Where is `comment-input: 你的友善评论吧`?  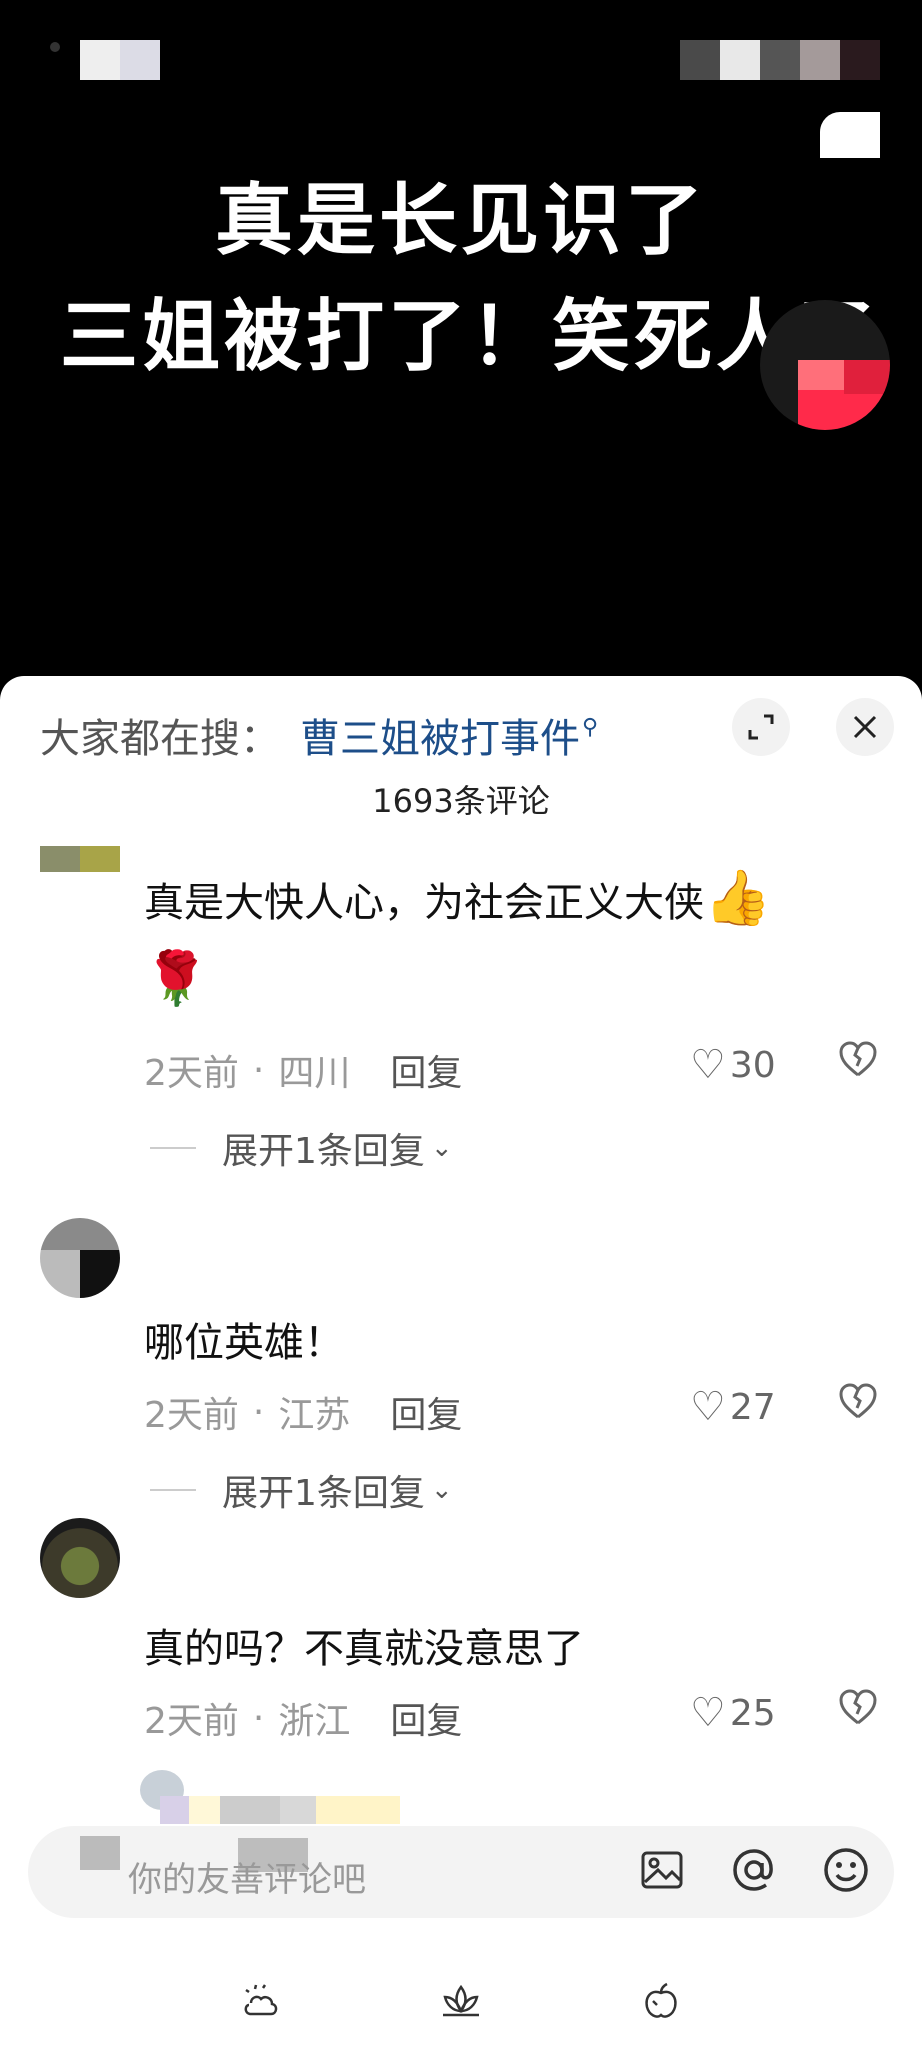
comment-input: 你的友善评论吧 is located at coordinates (461, 1872).